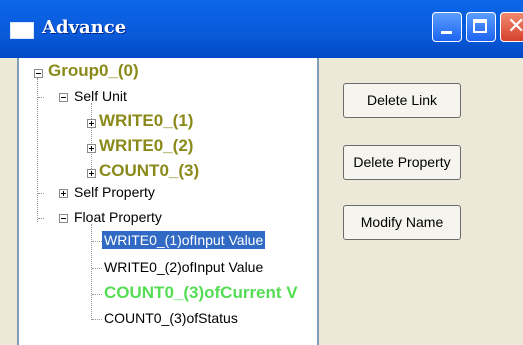  Describe the element at coordinates (100, 96) in the screenshot. I see `tree-node-self-unit: Self Unit` at that location.